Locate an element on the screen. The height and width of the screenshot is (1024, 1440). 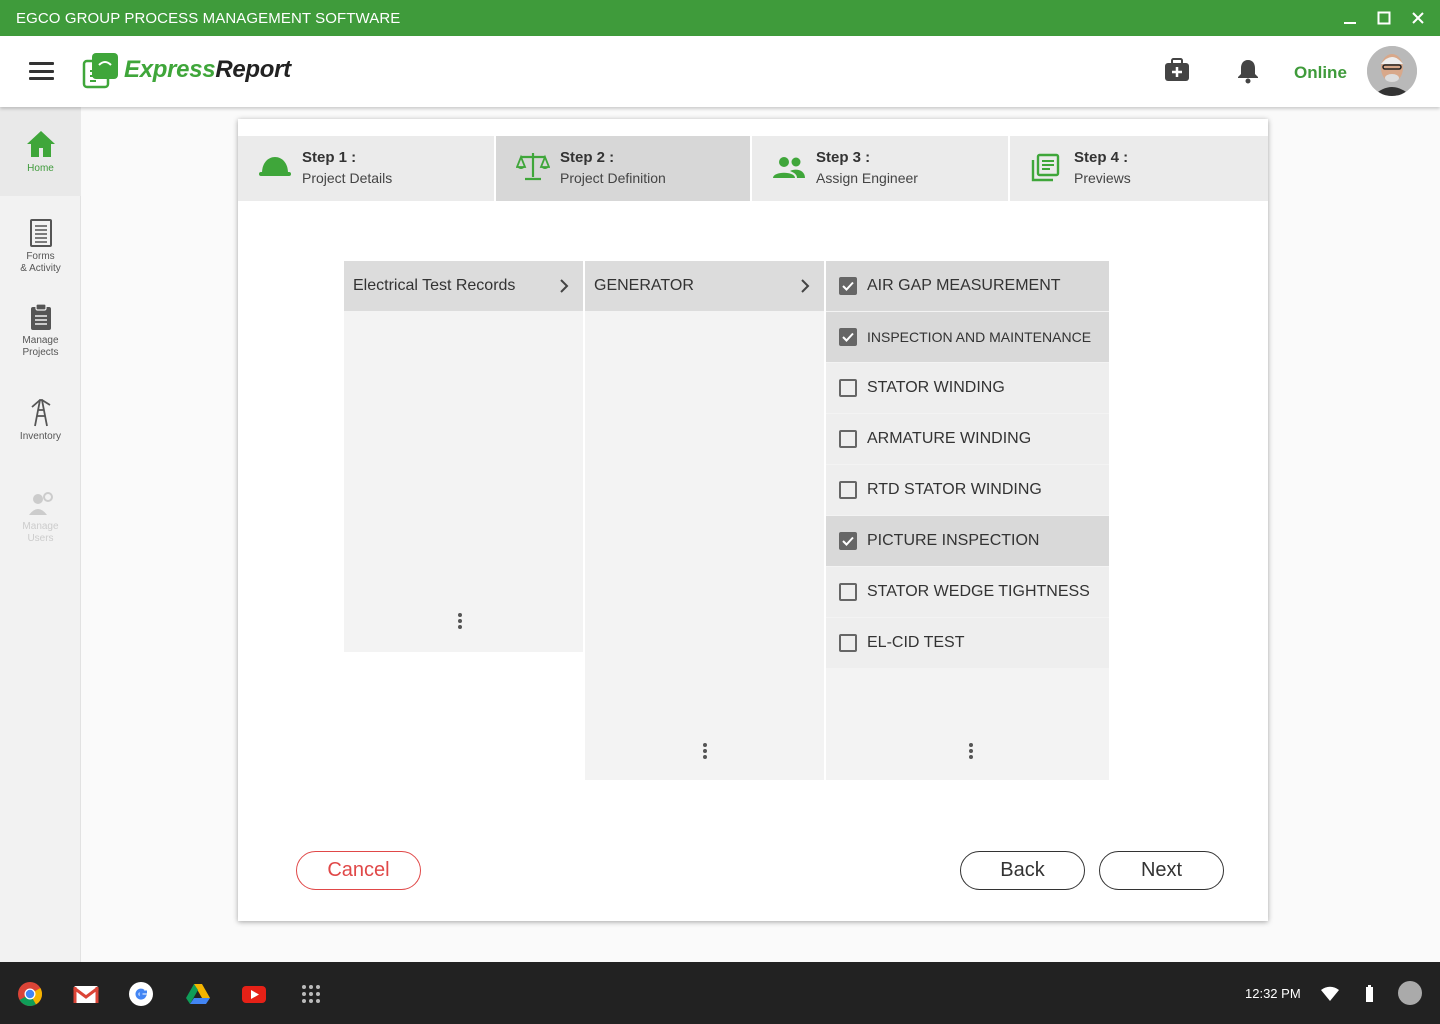
cancel-button: Cancel is located at coordinates (358, 870).